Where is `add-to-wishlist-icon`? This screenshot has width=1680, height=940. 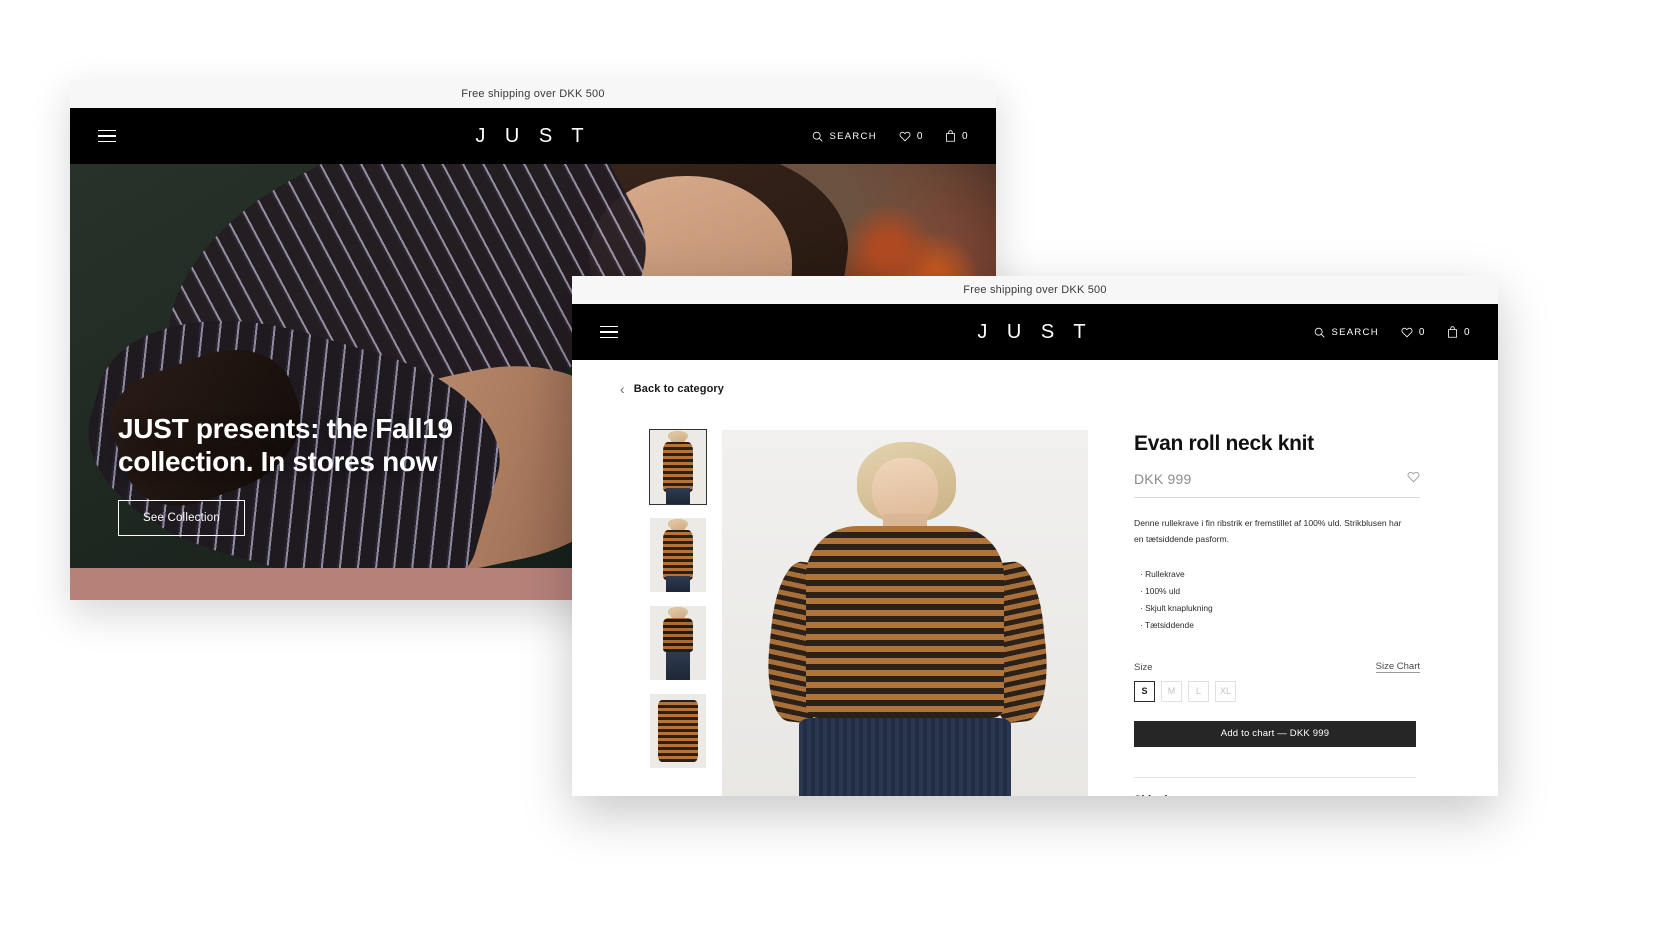
add-to-wishlist-icon is located at coordinates (1413, 479).